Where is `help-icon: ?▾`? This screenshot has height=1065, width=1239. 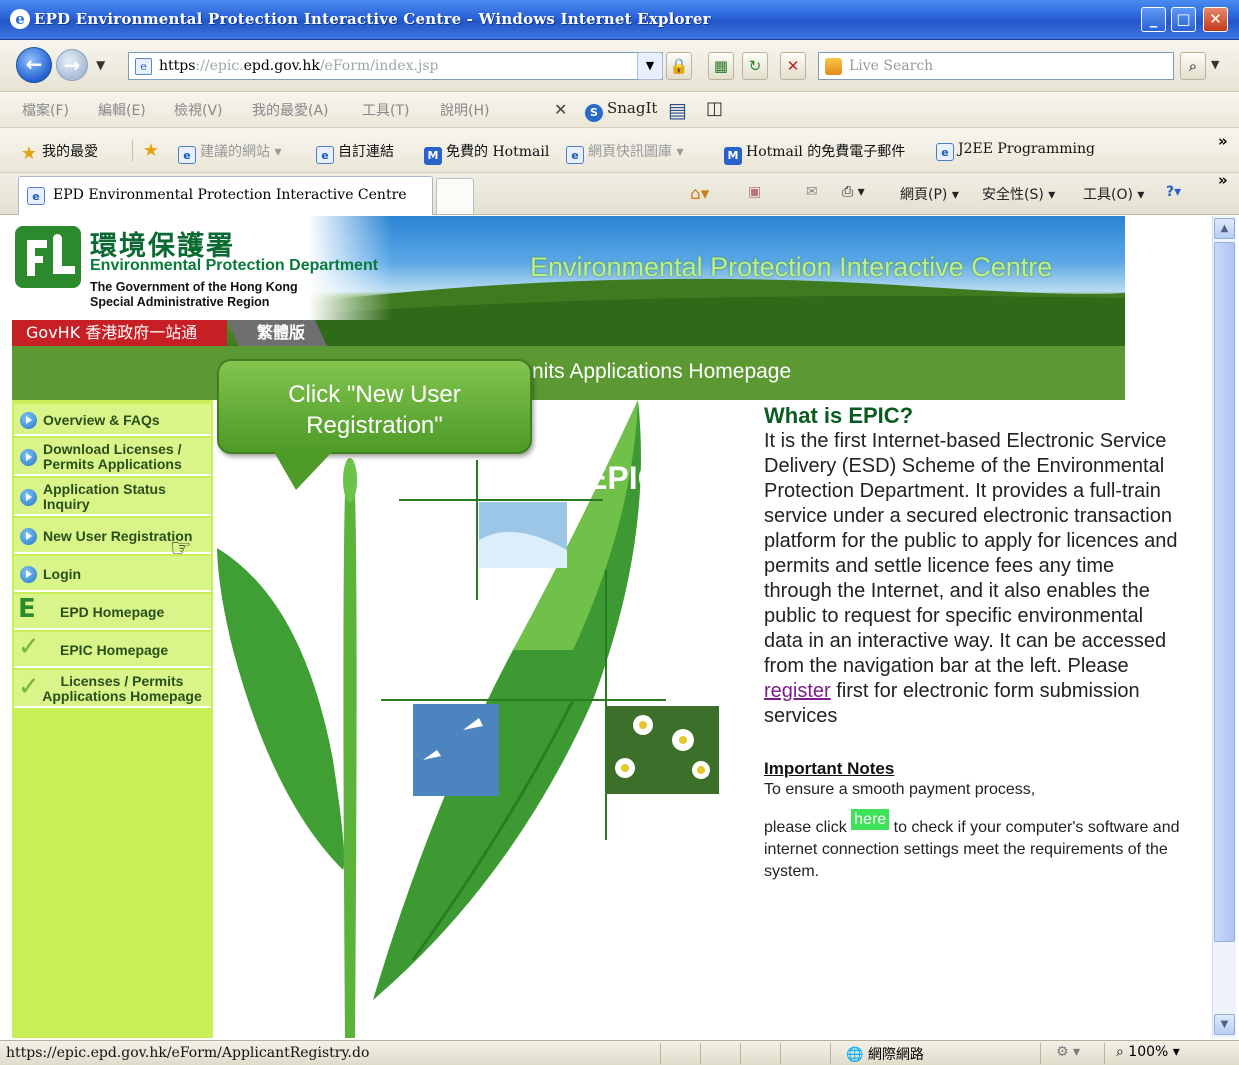 help-icon: ?▾ is located at coordinates (1173, 192).